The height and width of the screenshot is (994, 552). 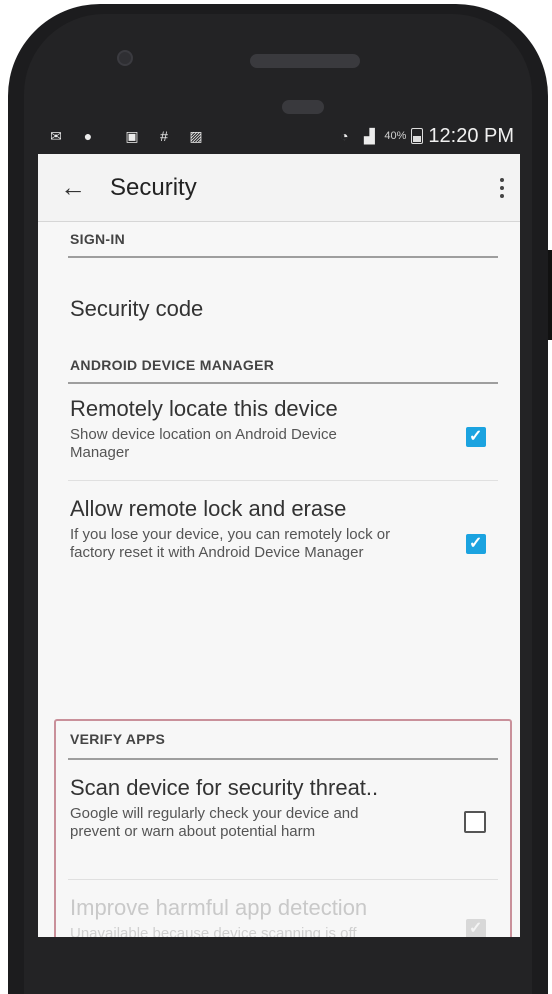 What do you see at coordinates (153, 187) in the screenshot?
I see `page-title: Security` at bounding box center [153, 187].